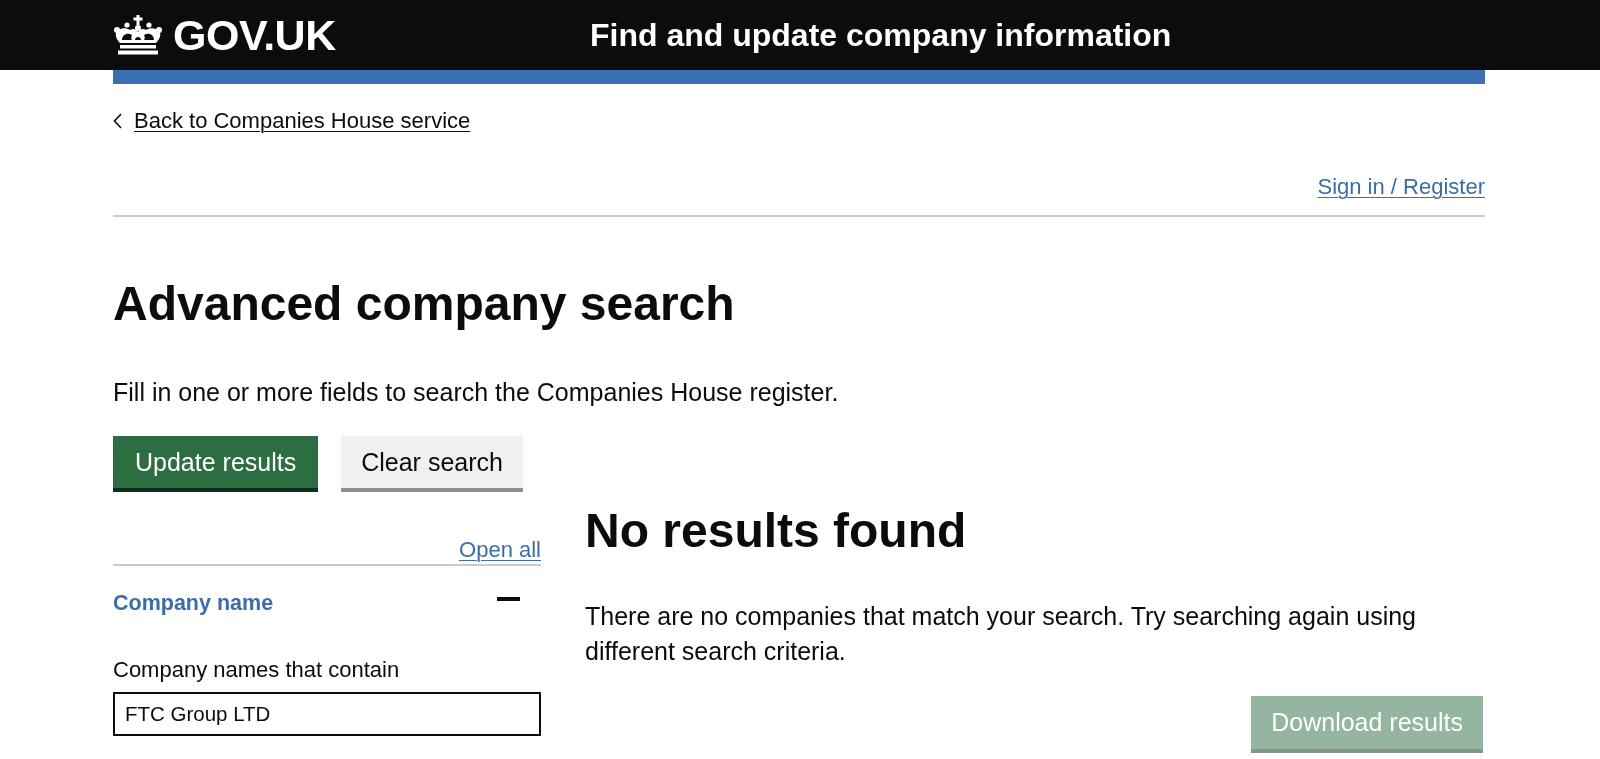 The width and height of the screenshot is (1600, 759). Describe the element at coordinates (476, 392) in the screenshot. I see `page-description: Fill in one or more fields to search the Companies House register.` at that location.